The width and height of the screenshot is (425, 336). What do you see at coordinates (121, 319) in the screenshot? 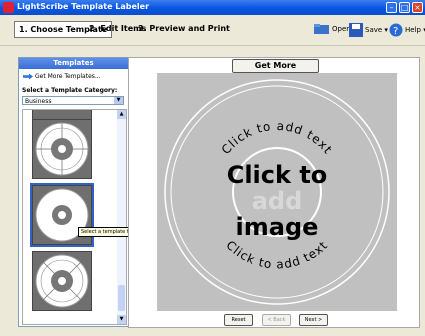
I see `scroll-down-icon: ▼` at bounding box center [121, 319].